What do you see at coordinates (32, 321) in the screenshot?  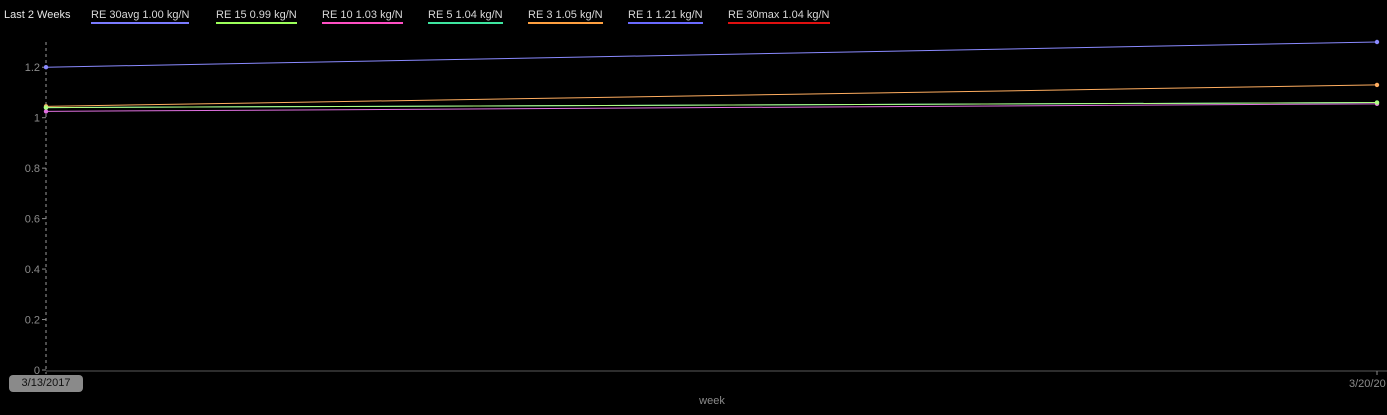 I see `y-tick-label: 0.2` at bounding box center [32, 321].